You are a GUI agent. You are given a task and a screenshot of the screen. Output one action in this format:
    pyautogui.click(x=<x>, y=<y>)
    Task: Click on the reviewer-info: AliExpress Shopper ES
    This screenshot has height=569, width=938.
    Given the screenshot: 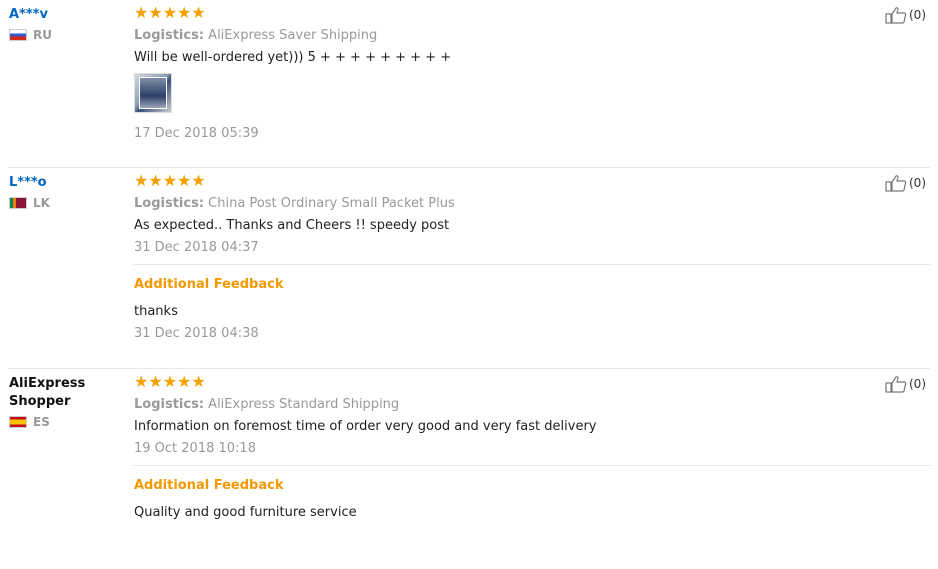 What is the action you would take?
    pyautogui.click(x=64, y=402)
    